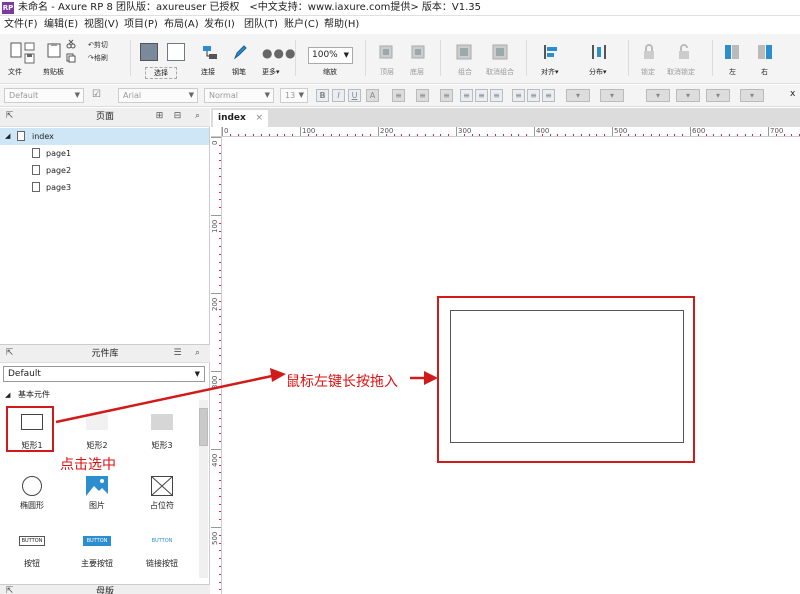 The image size is (800, 594). What do you see at coordinates (511, 132) in the screenshot?
I see `horizontal-ruler: 0 100 200 300 400 500 600 700` at bounding box center [511, 132].